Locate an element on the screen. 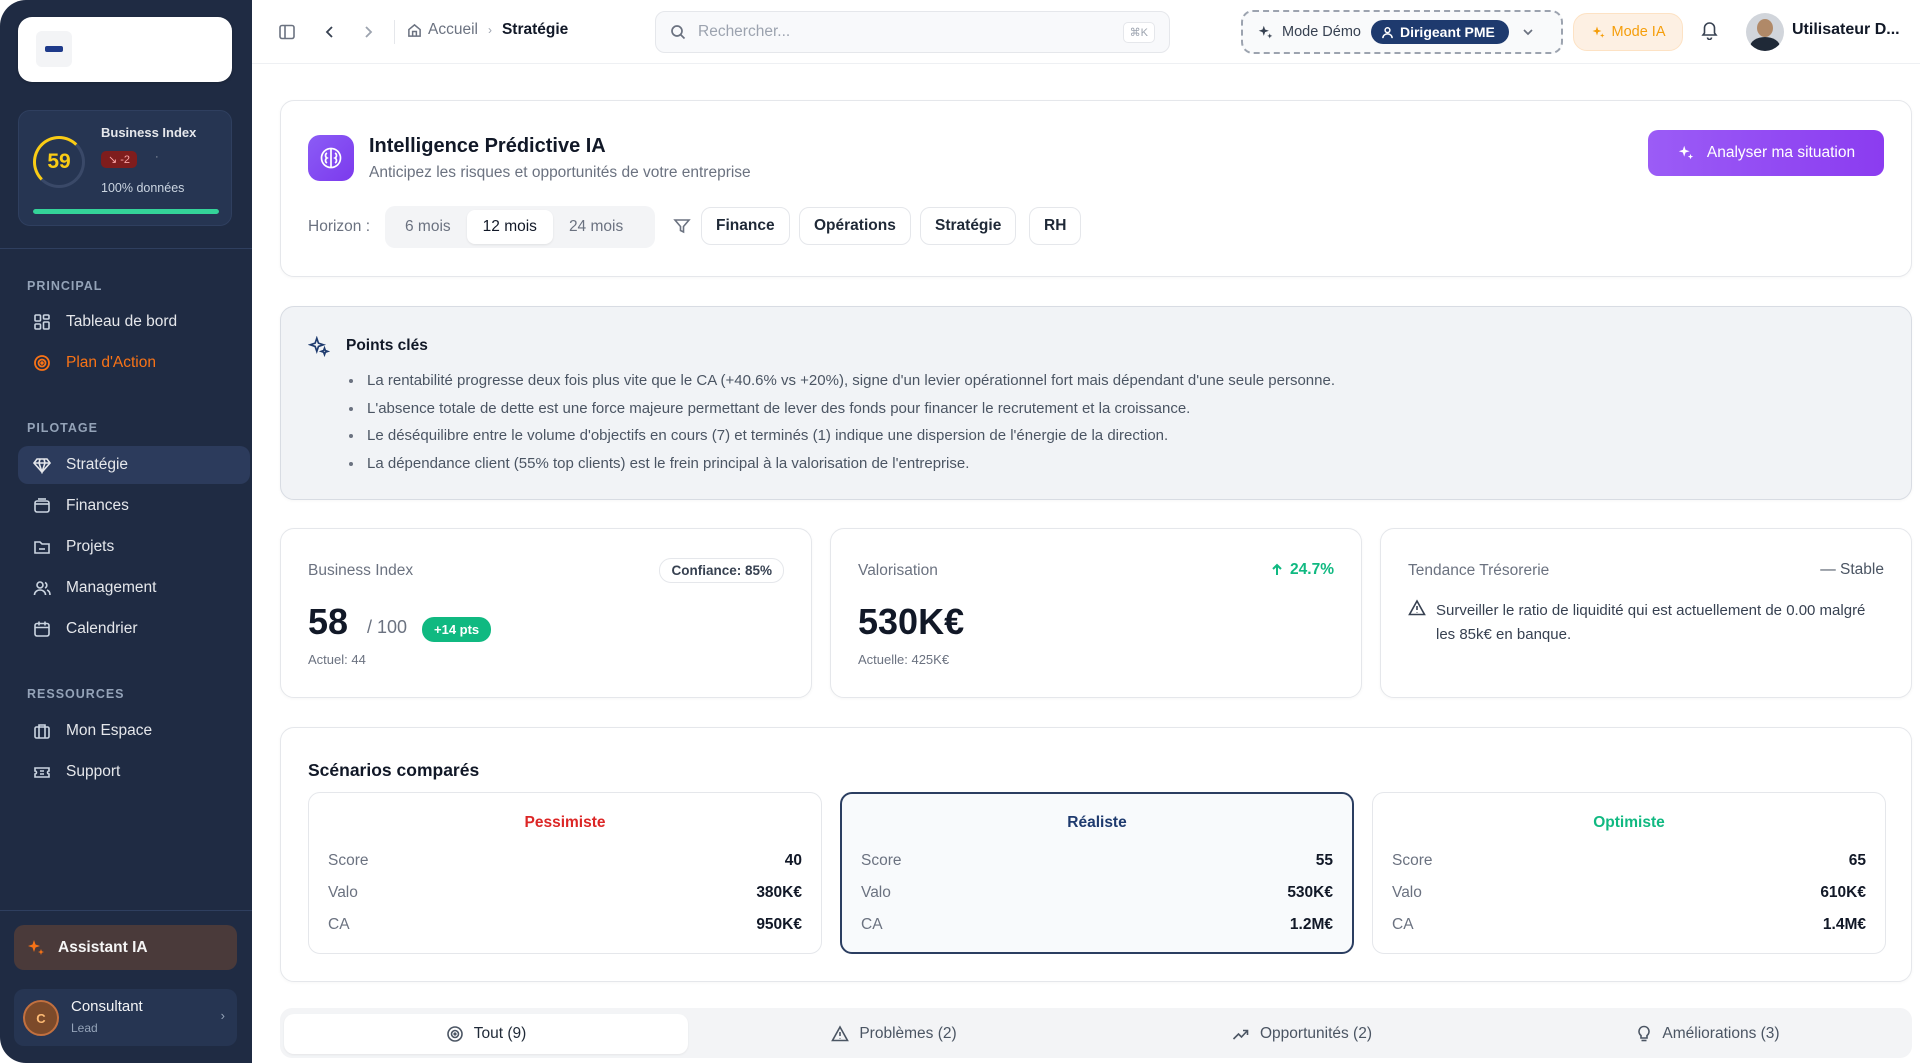 Image resolution: width=1920 pixels, height=1063 pixels. role-badge: Dirigeant PME is located at coordinates (1439, 32).